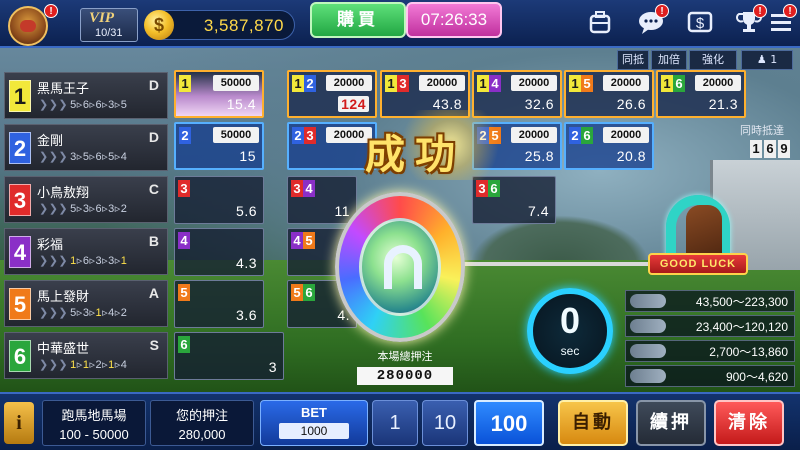  What do you see at coordinates (669, 60) in the screenshot?
I see `double-option: 加倍` at bounding box center [669, 60].